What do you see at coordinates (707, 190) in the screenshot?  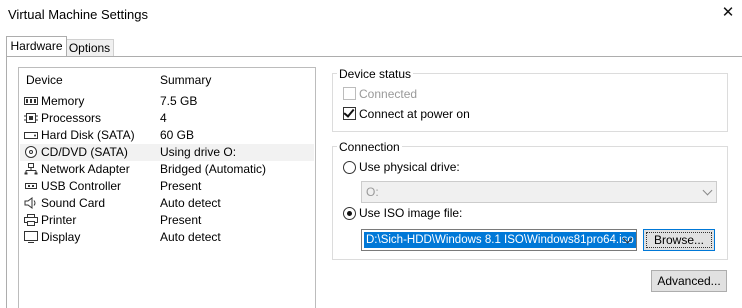 I see `chevron-down-icon` at bounding box center [707, 190].